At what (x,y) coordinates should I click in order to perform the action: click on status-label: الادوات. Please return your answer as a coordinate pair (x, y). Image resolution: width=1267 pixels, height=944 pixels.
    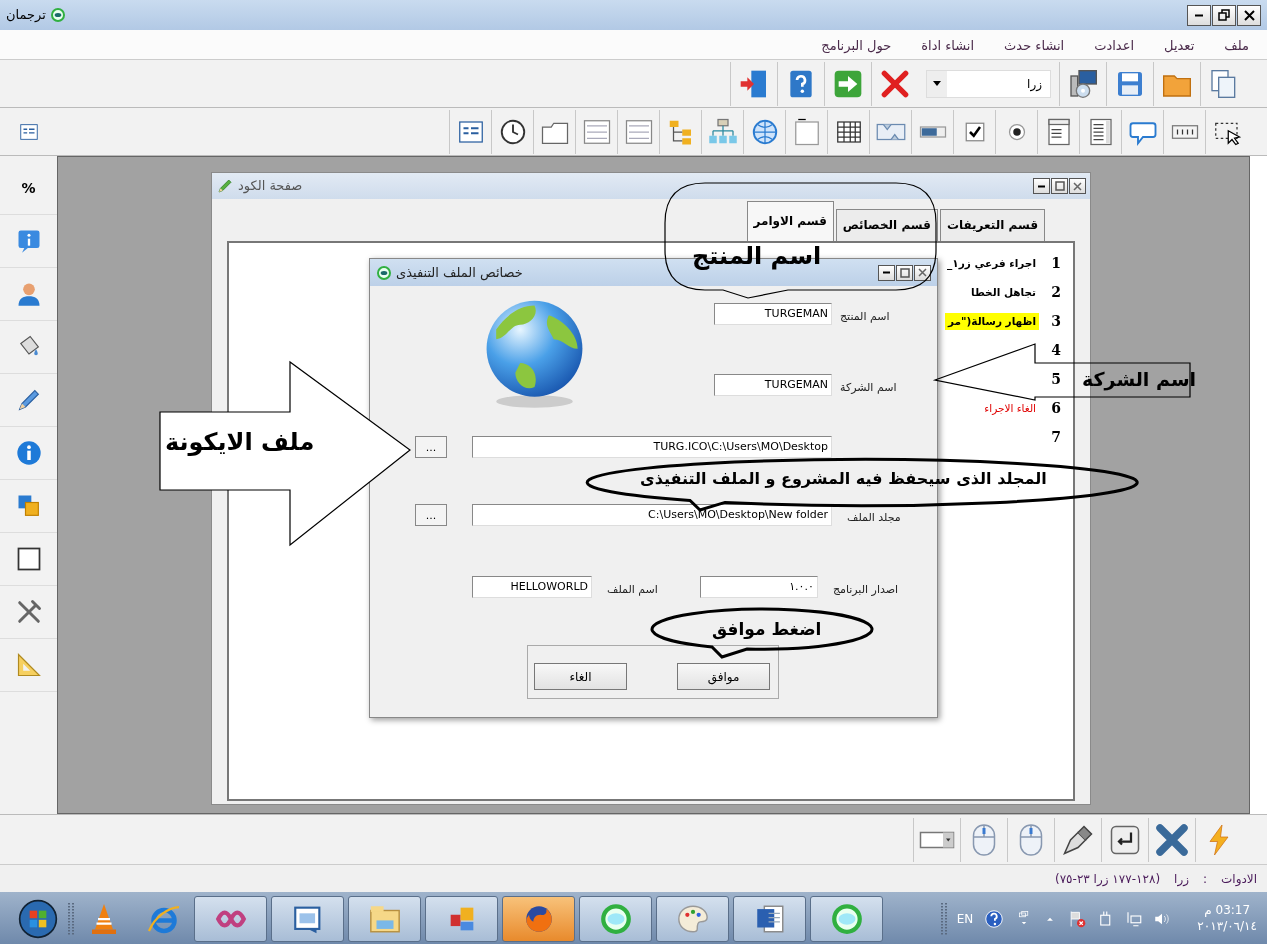
    Looking at the image, I should click on (1239, 879).